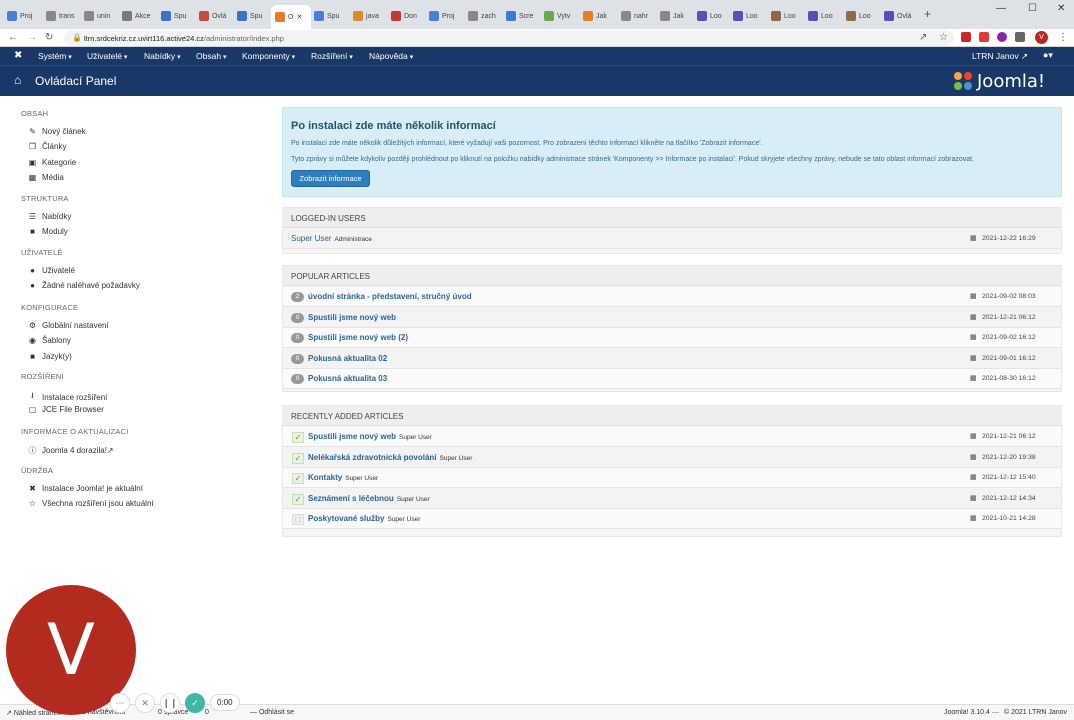  What do you see at coordinates (347, 358) in the screenshot?
I see `article-link: Pokusná aktualita 02` at bounding box center [347, 358].